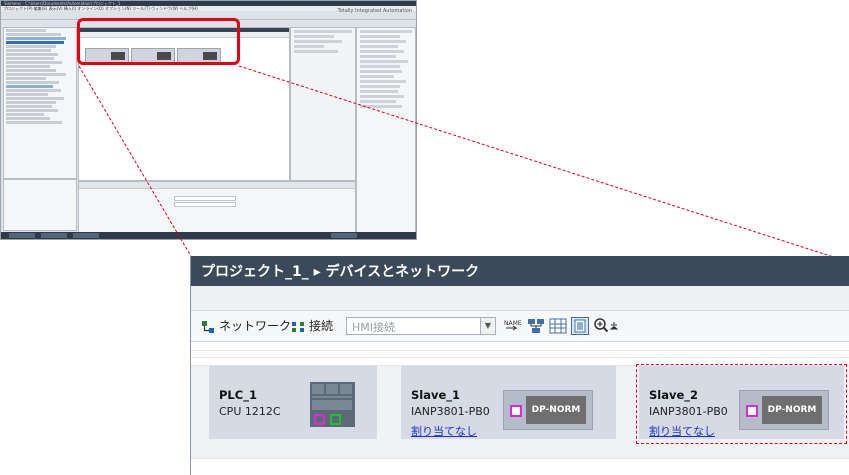 The width and height of the screenshot is (849, 475). I want to click on project-tree-panel, so click(40, 103).